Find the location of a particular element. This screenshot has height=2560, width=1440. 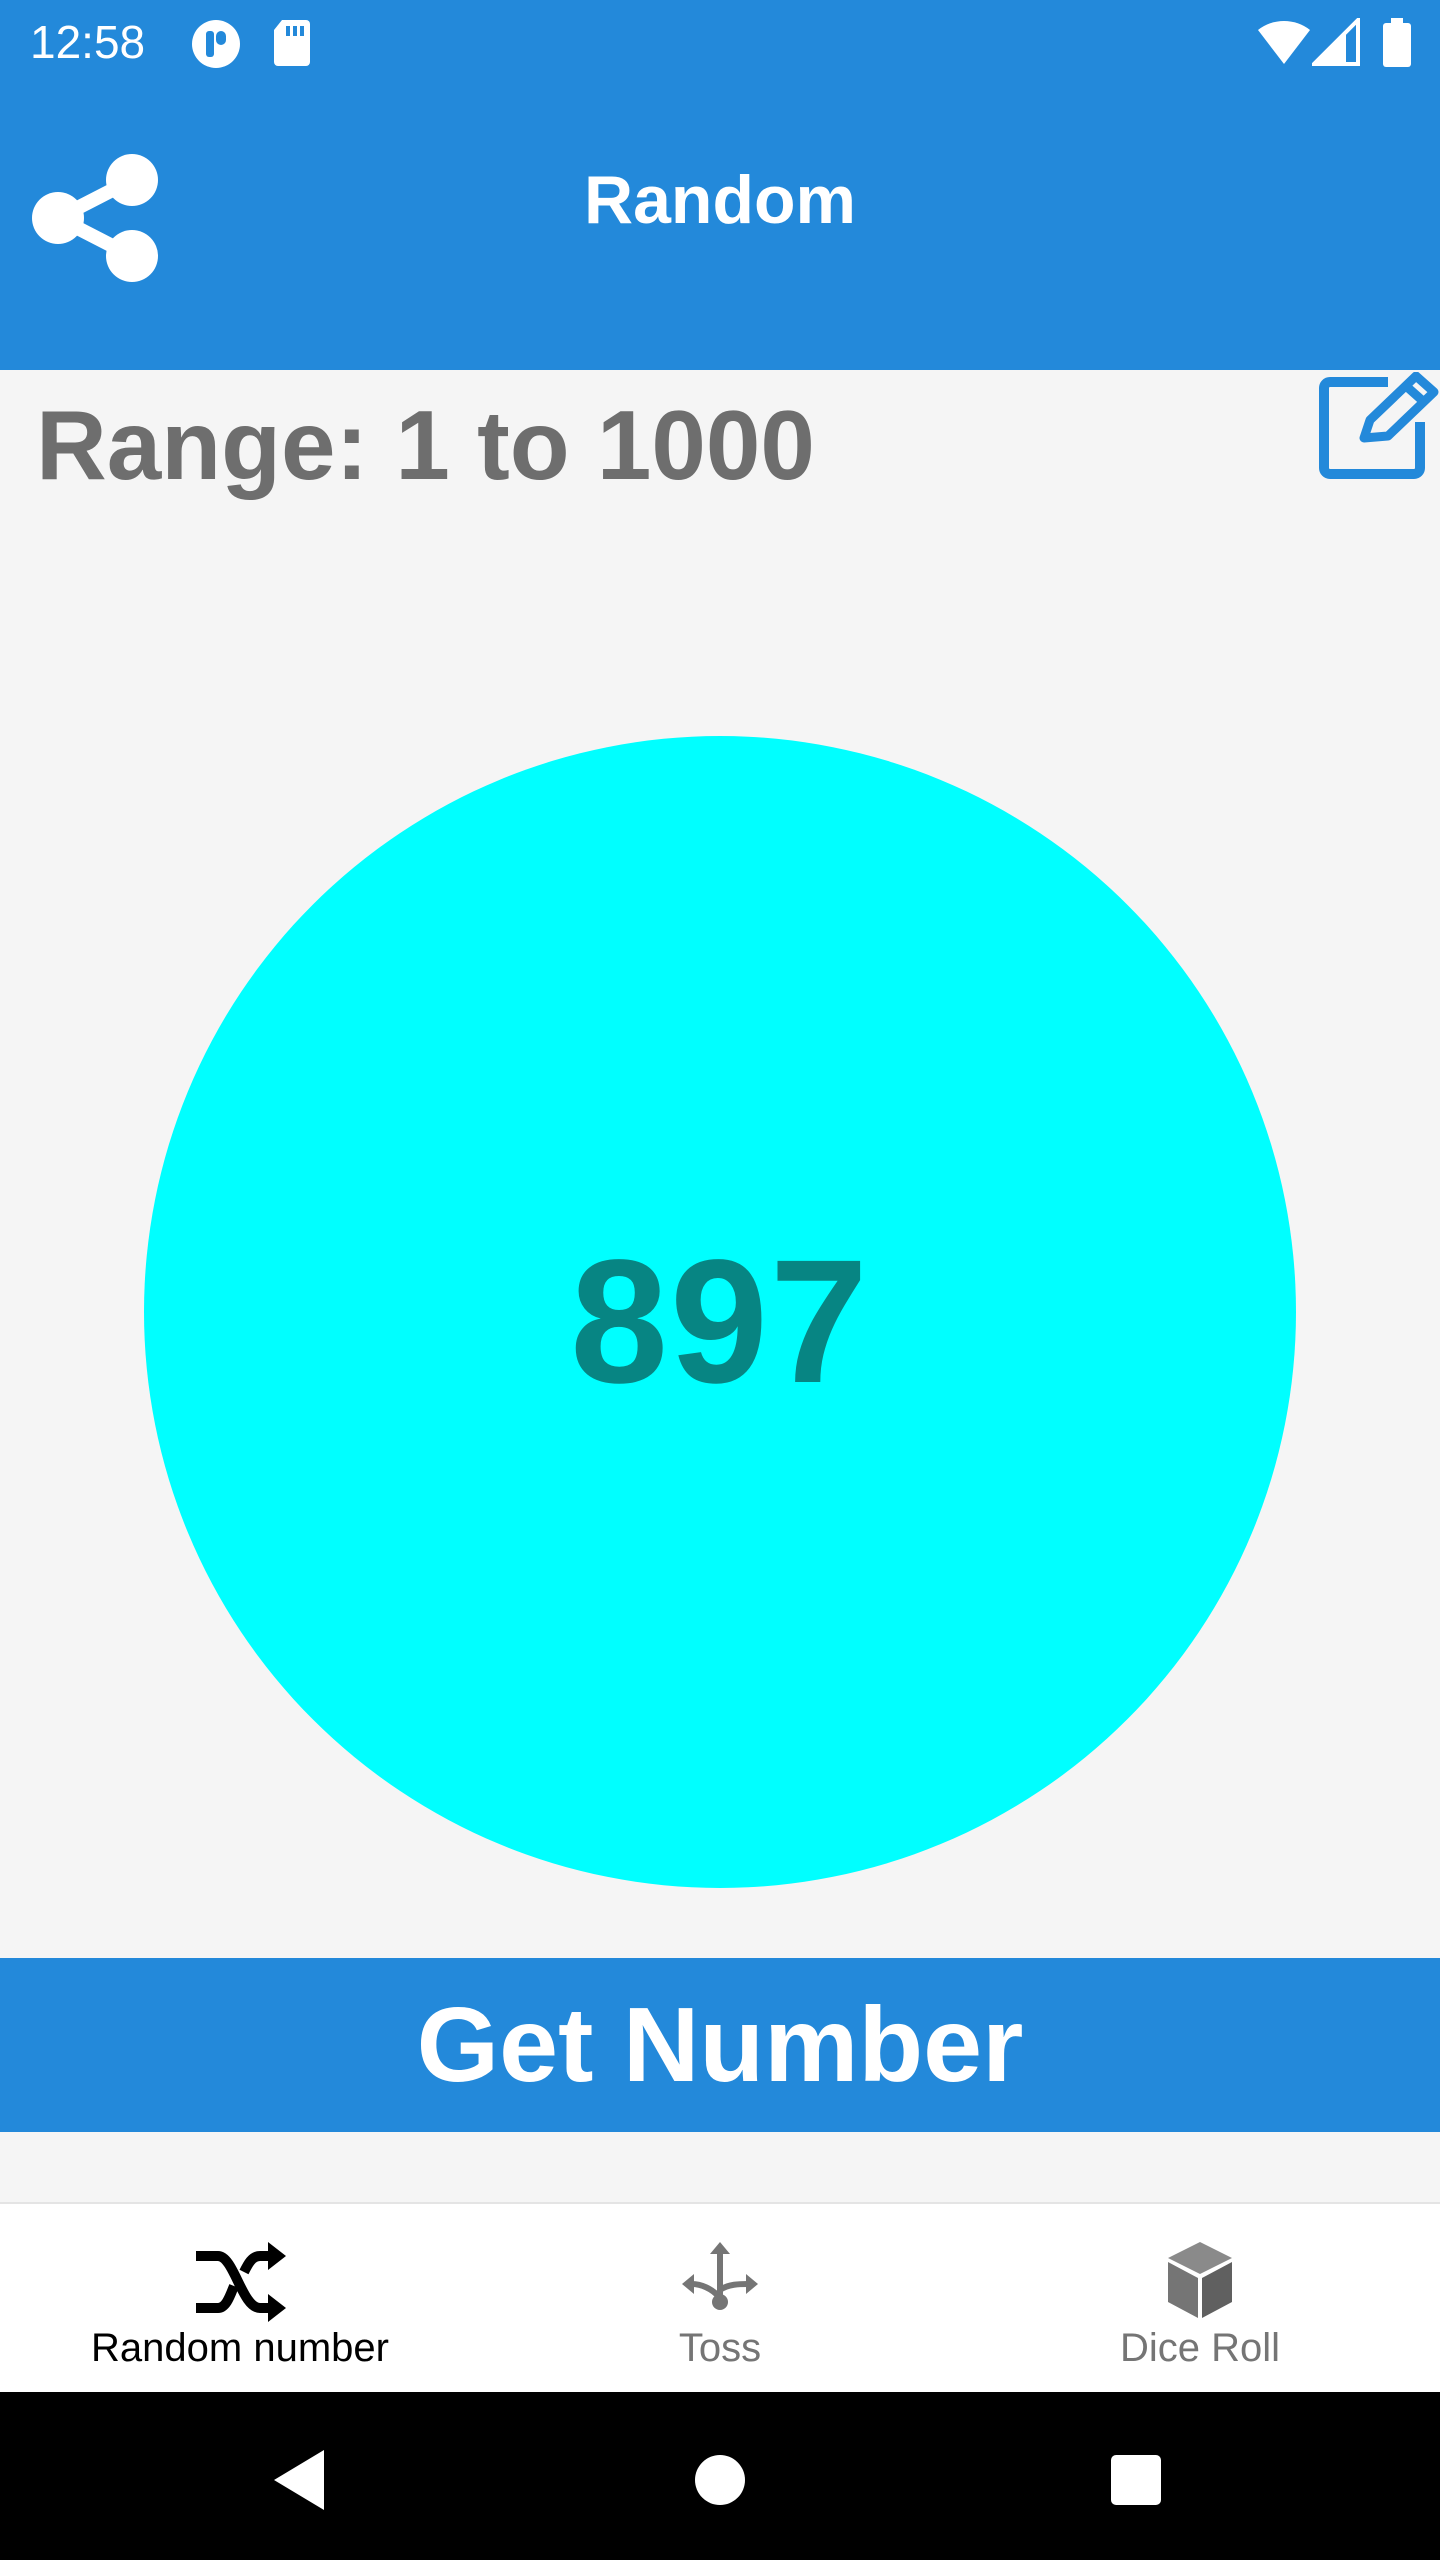

shuffle-icon is located at coordinates (241, 2282).